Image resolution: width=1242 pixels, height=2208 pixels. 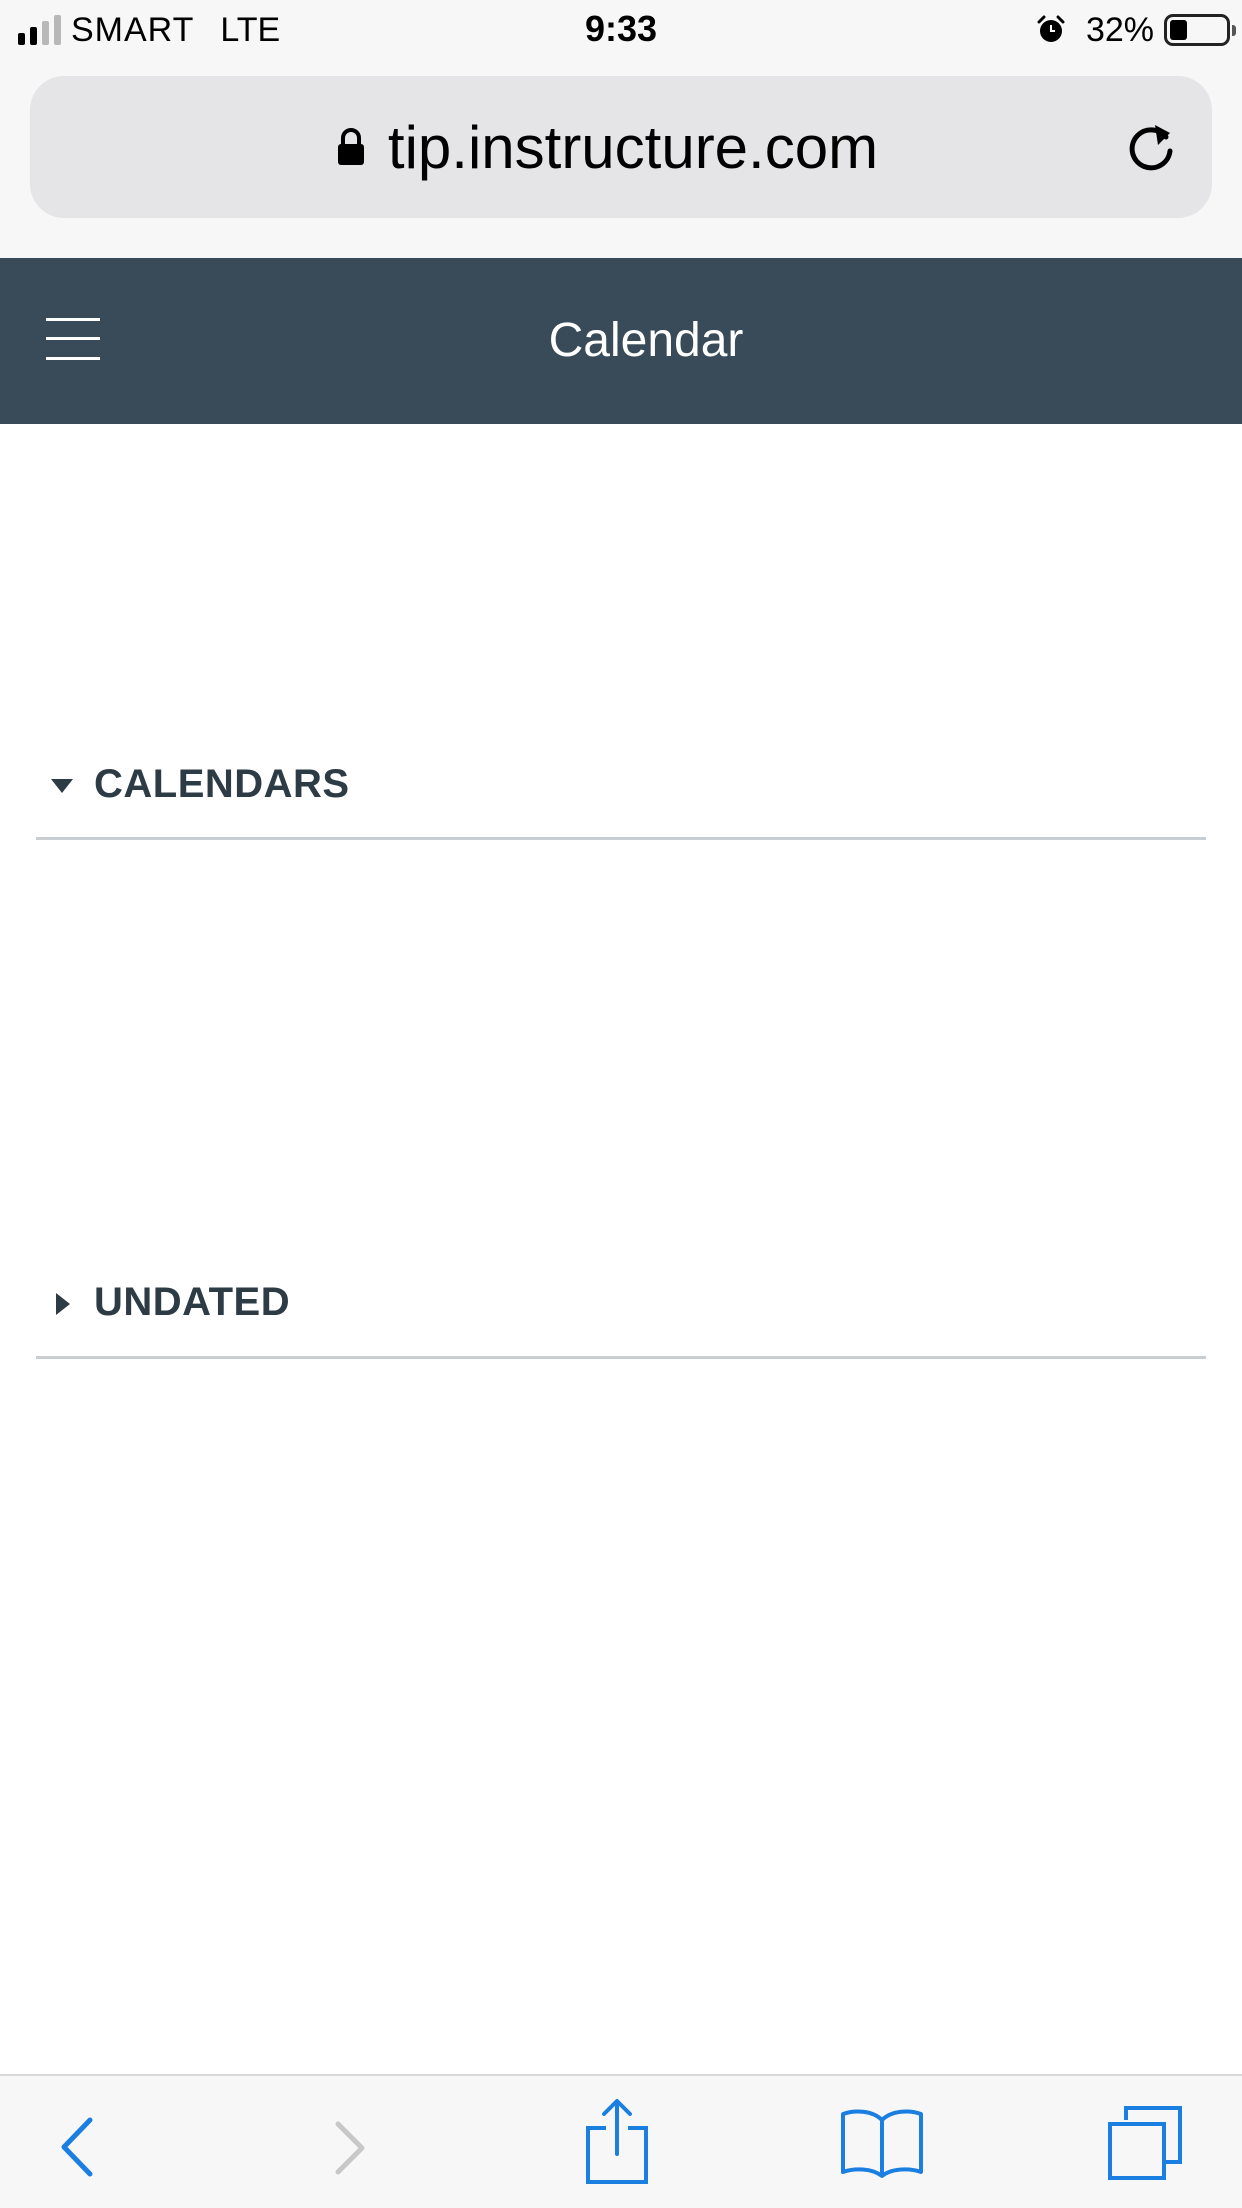 I want to click on caret-right-icon, so click(x=63, y=1304).